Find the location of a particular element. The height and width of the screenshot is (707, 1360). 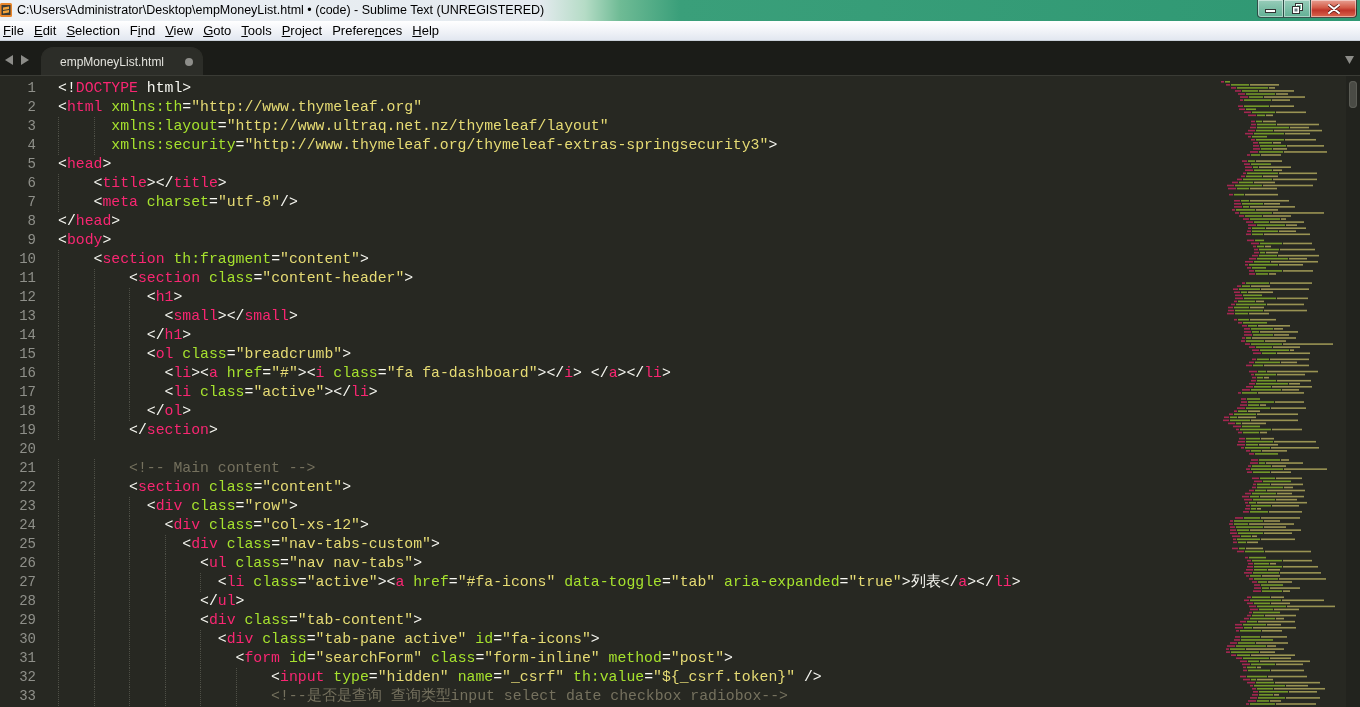

line-number: 16 is located at coordinates (27, 372).